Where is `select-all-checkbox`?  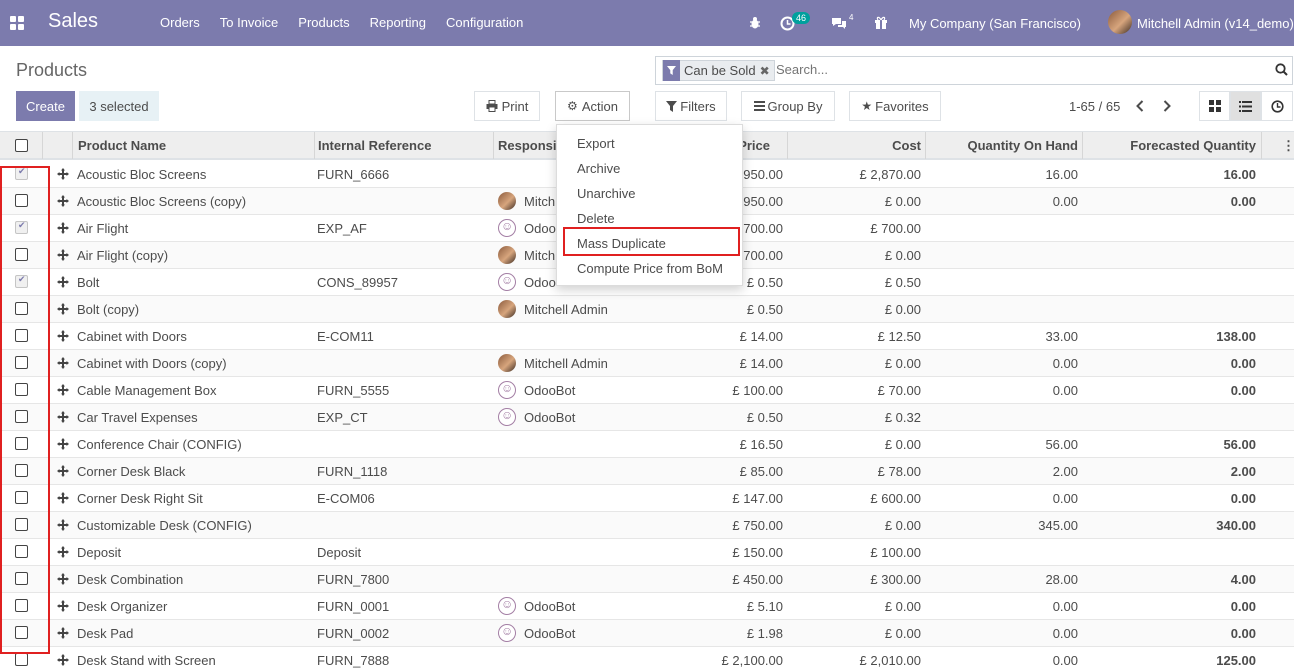
select-all-checkbox is located at coordinates (21, 145).